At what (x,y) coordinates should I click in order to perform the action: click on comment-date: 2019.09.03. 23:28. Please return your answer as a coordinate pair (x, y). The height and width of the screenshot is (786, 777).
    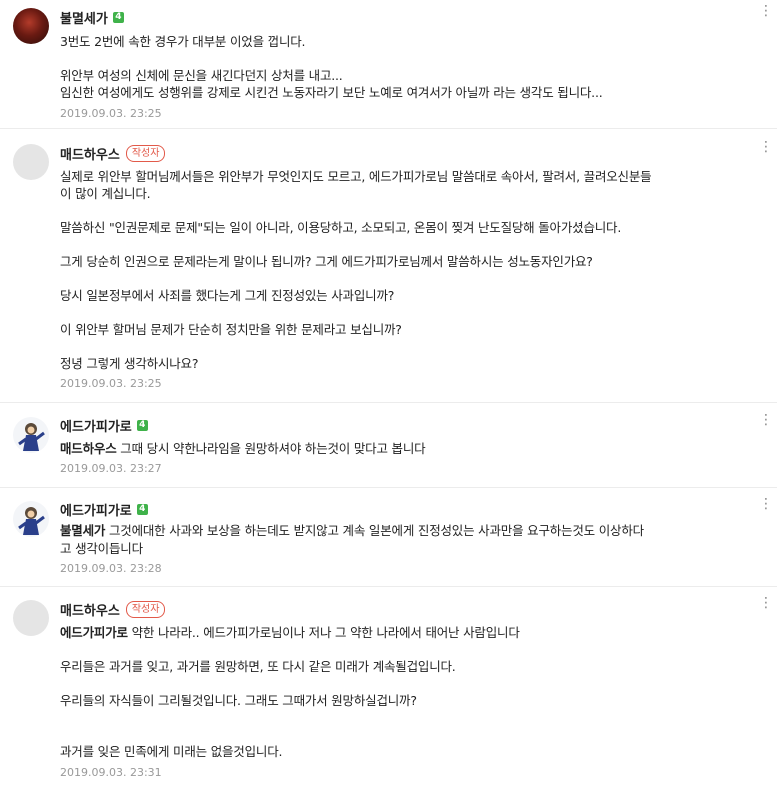
    Looking at the image, I should click on (111, 568).